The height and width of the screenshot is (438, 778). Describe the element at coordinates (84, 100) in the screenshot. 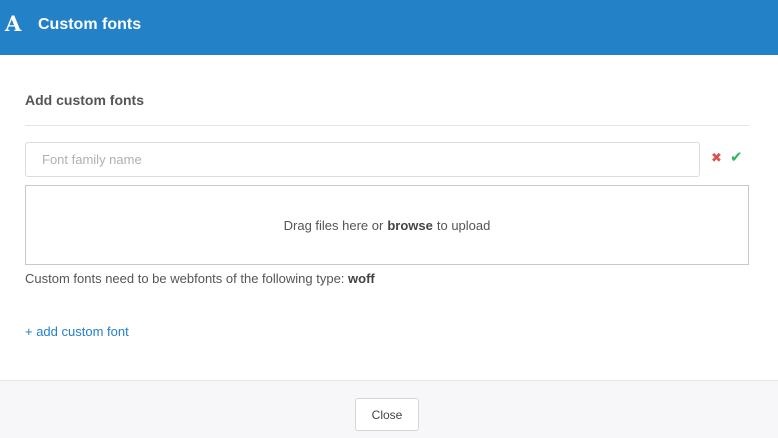

I see `section-title: Add custom fonts` at that location.